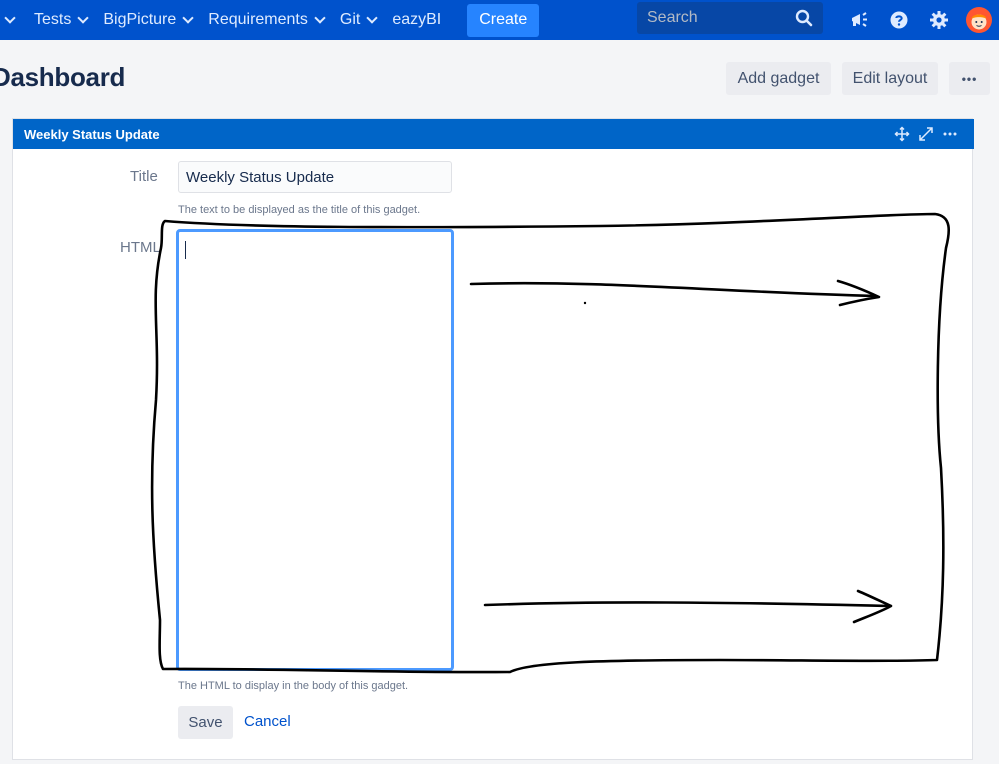  Describe the element at coordinates (92, 134) in the screenshot. I see `gadget-title: Weekly Status Update` at that location.